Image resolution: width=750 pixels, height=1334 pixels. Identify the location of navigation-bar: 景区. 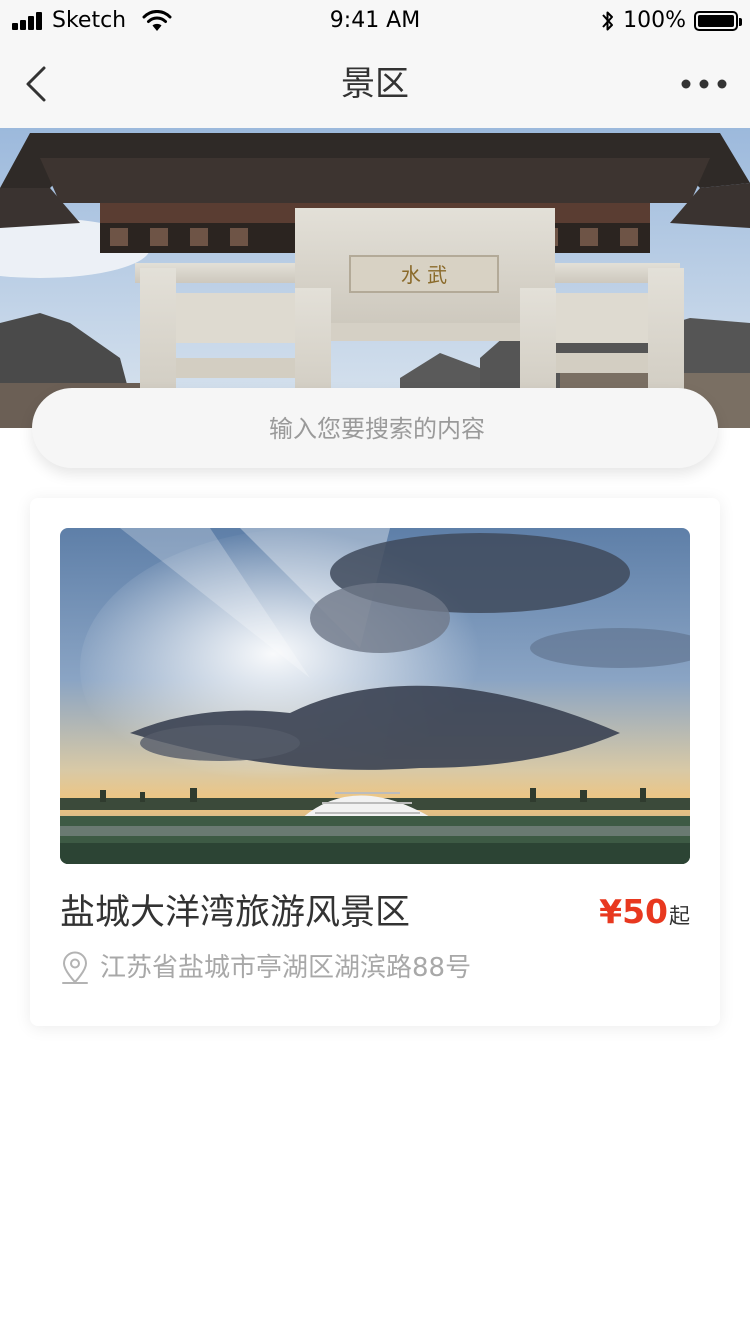
(375, 84).